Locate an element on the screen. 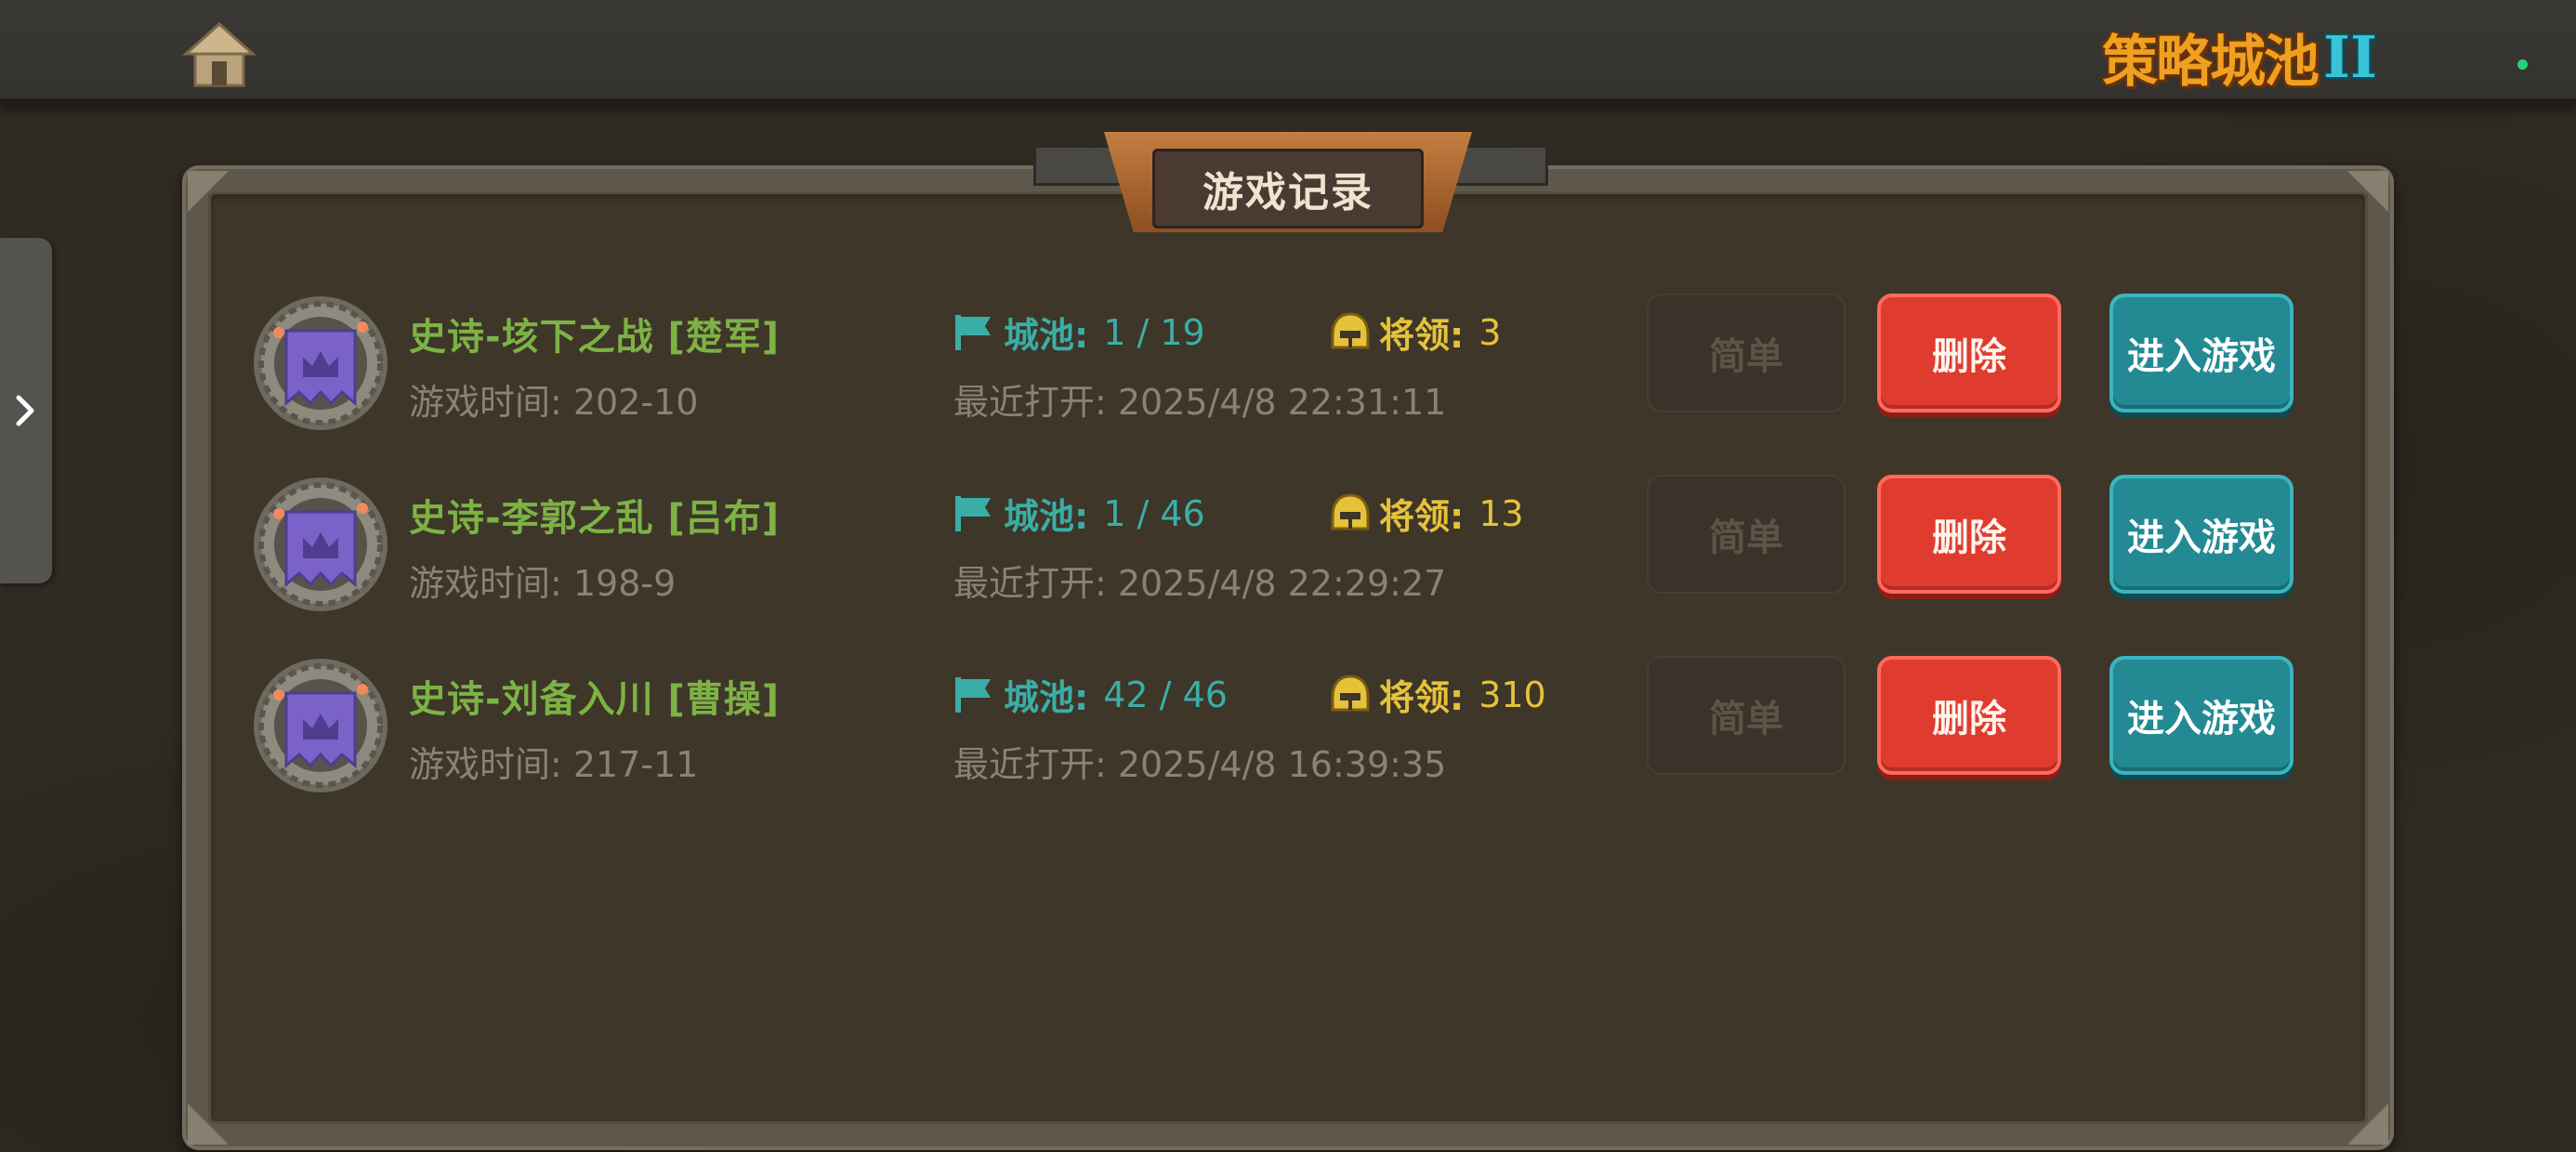 The width and height of the screenshot is (2576, 1152). panel-title: 游戏记录 is located at coordinates (1288, 192).